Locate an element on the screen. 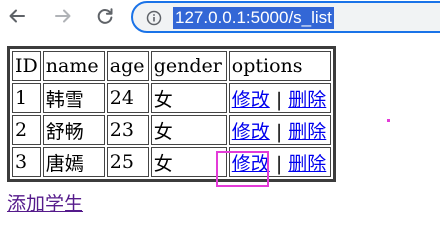 The image size is (440, 240). table-header-row: ID name age gender options is located at coordinates (171, 66).